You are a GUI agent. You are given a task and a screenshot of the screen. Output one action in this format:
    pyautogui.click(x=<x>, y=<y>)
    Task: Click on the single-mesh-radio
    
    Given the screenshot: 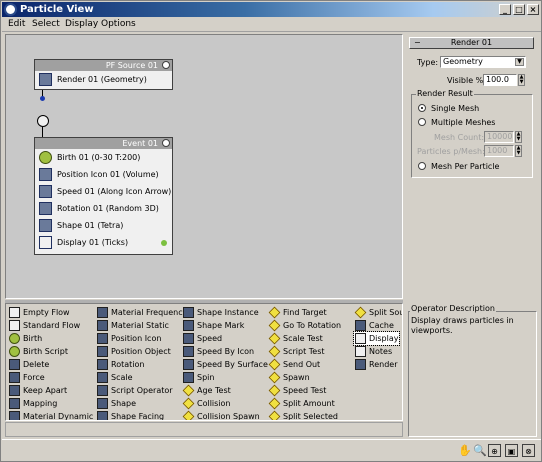 What is the action you would take?
    pyautogui.click(x=422, y=108)
    